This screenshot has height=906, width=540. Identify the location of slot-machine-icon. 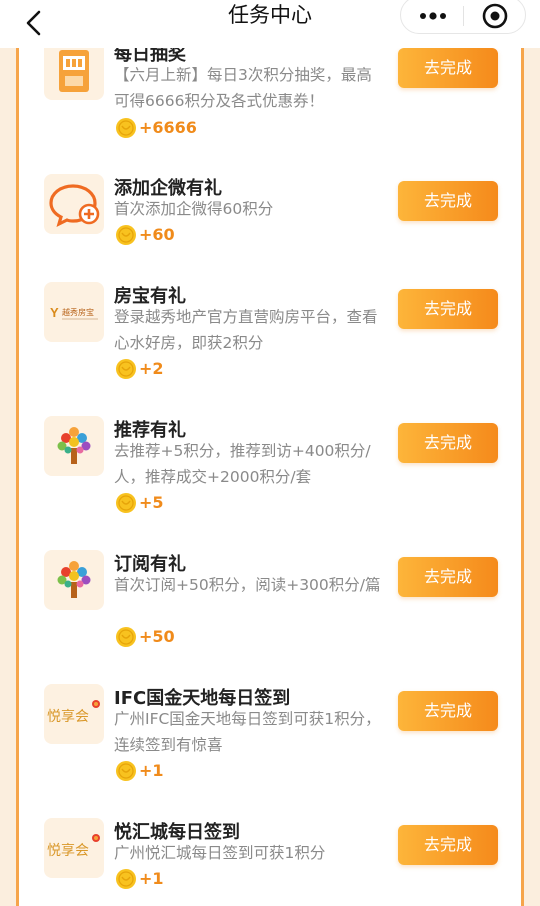
(74, 70).